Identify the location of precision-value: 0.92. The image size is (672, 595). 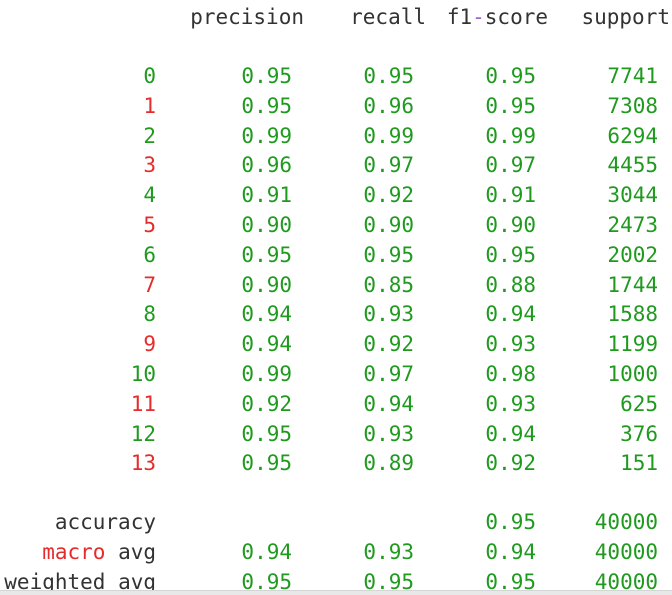
(266, 403).